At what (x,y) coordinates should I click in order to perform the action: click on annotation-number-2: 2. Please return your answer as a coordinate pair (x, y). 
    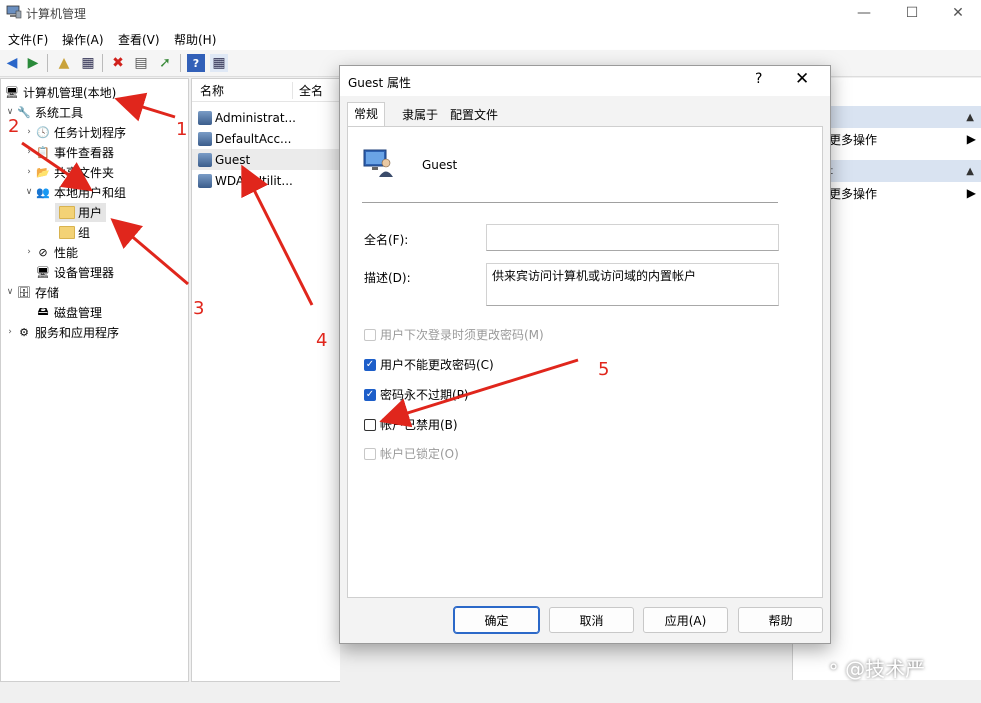
    Looking at the image, I should click on (14, 126).